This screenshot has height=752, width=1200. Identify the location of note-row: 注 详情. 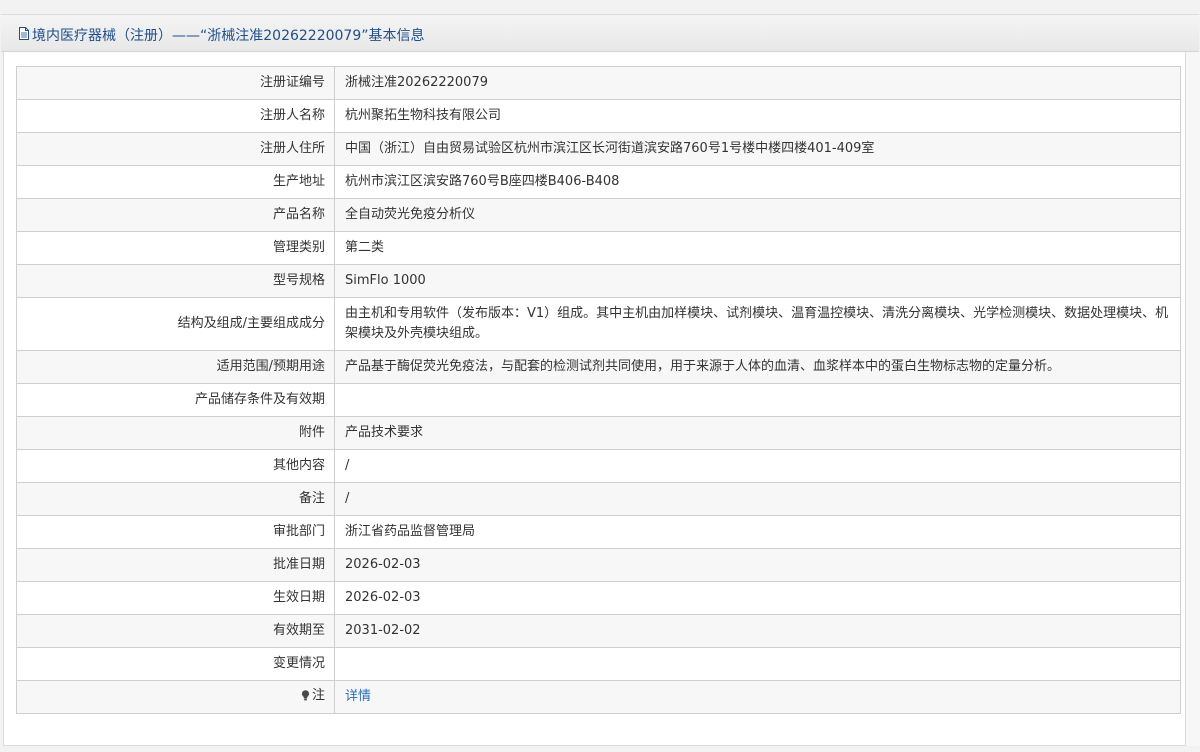
(598, 697).